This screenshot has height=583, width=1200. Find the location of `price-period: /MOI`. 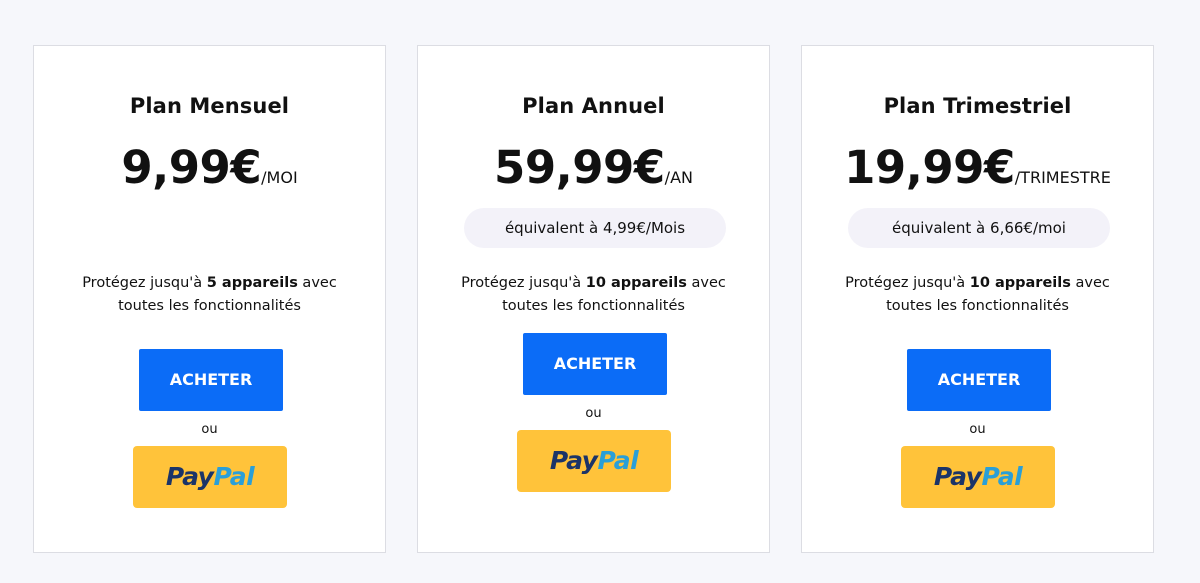

price-period: /MOI is located at coordinates (279, 177).